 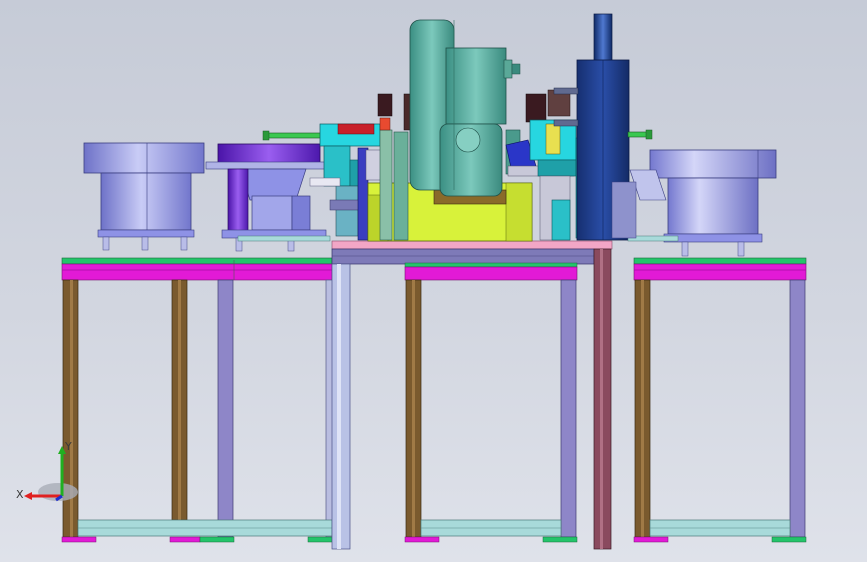 What do you see at coordinates (640, 134) in the screenshot?
I see `green-cylinder-right` at bounding box center [640, 134].